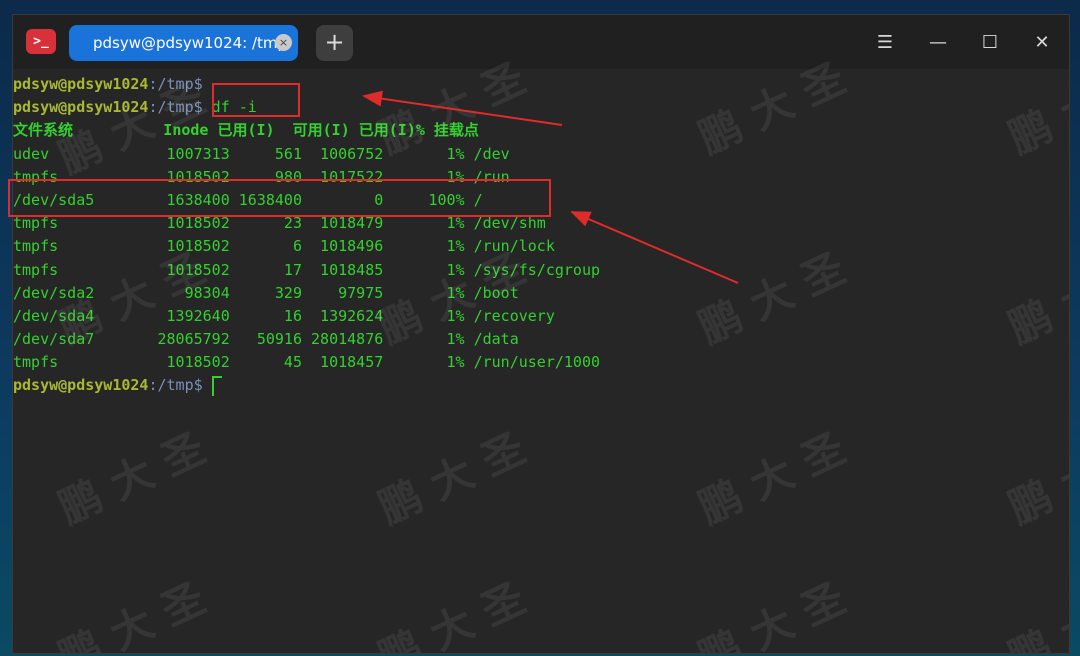 The image size is (1080, 656). What do you see at coordinates (284, 246) in the screenshot?
I see `table-row: tmpfs 1018502 6 1018496 1% /run/lock` at bounding box center [284, 246].